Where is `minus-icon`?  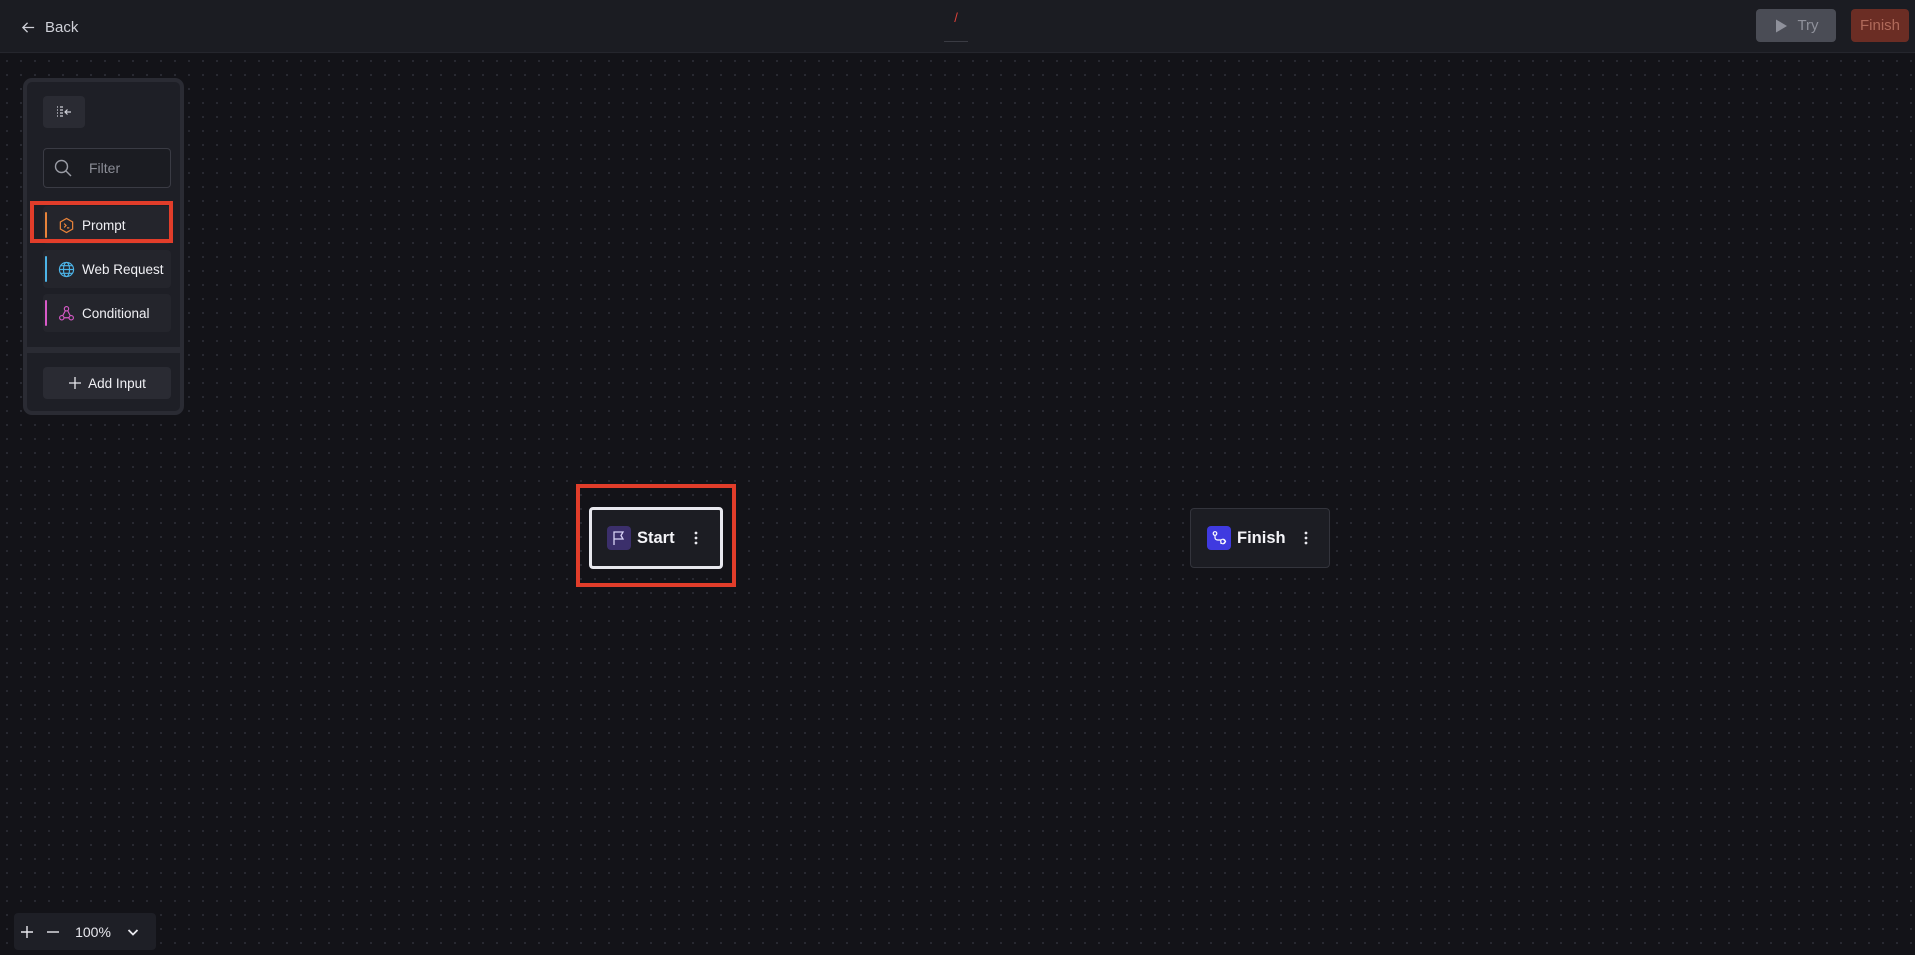 minus-icon is located at coordinates (53, 931).